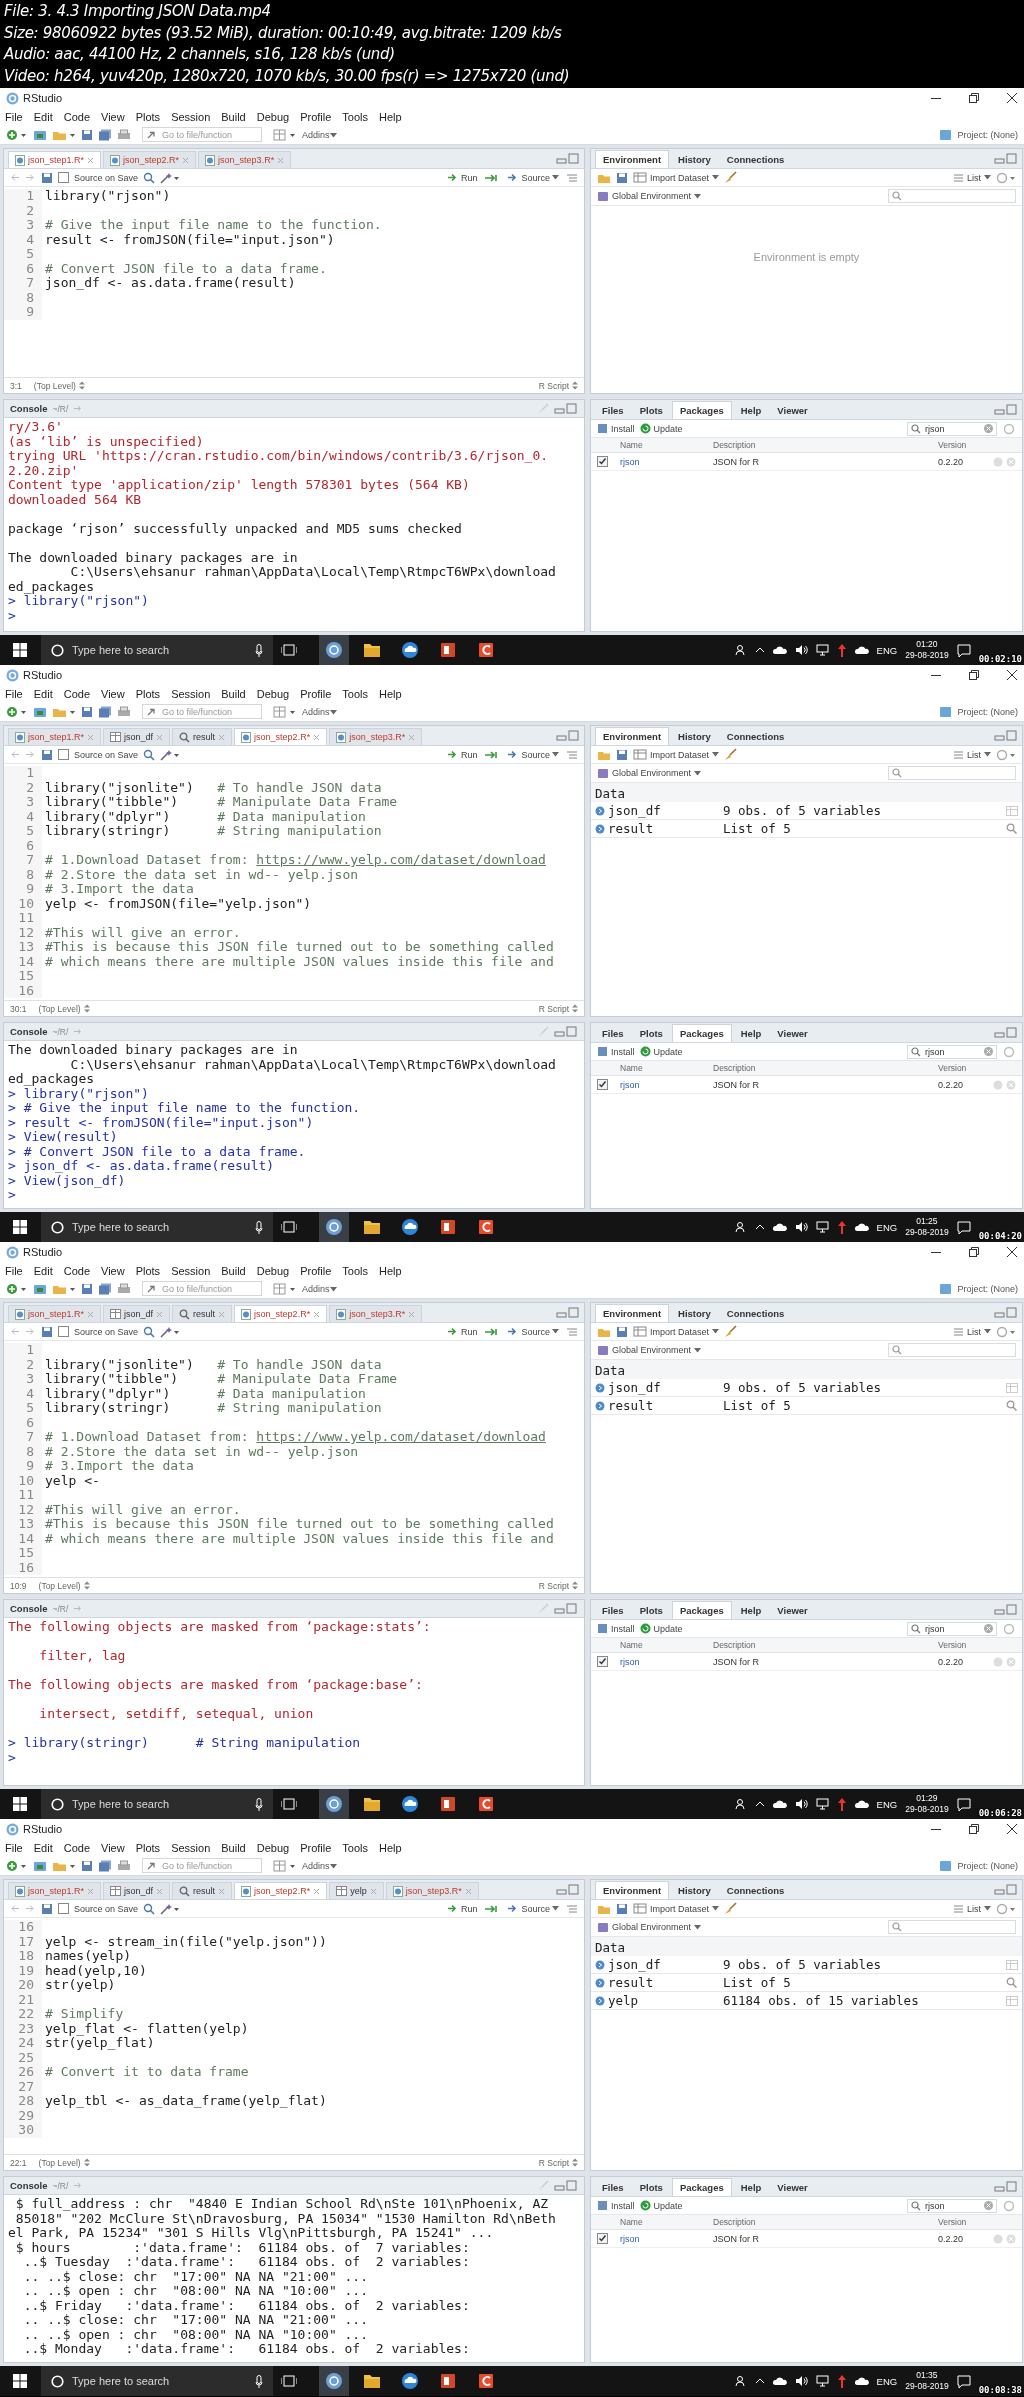 The height and width of the screenshot is (2397, 1024). Describe the element at coordinates (801, 1804) in the screenshot. I see `speaker-icon` at that location.